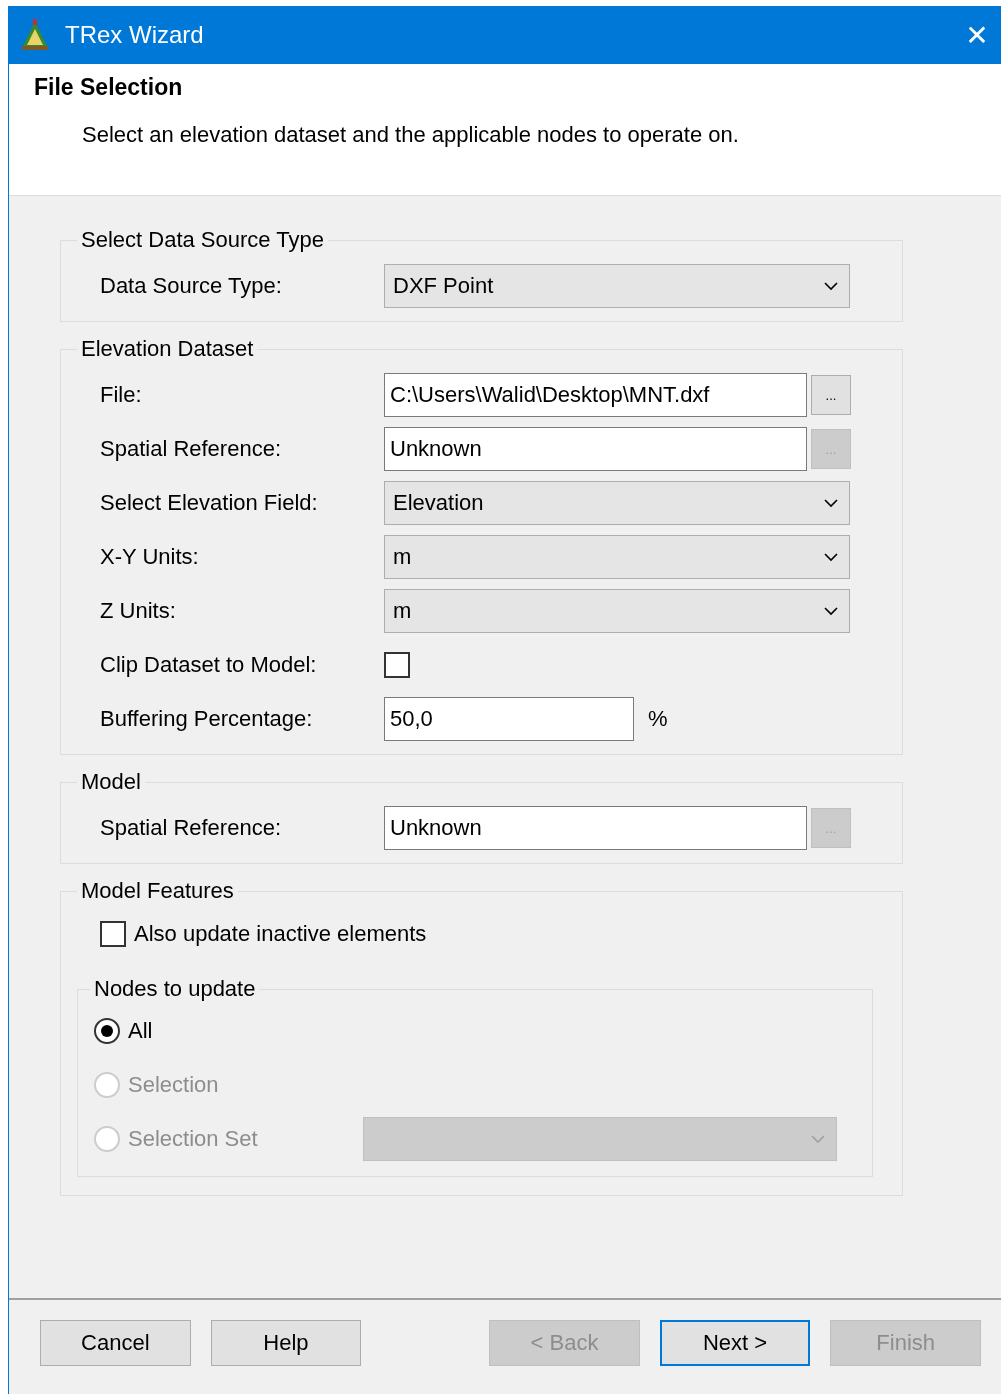  What do you see at coordinates (191, 286) in the screenshot?
I see `field-label: Data Source Type:` at bounding box center [191, 286].